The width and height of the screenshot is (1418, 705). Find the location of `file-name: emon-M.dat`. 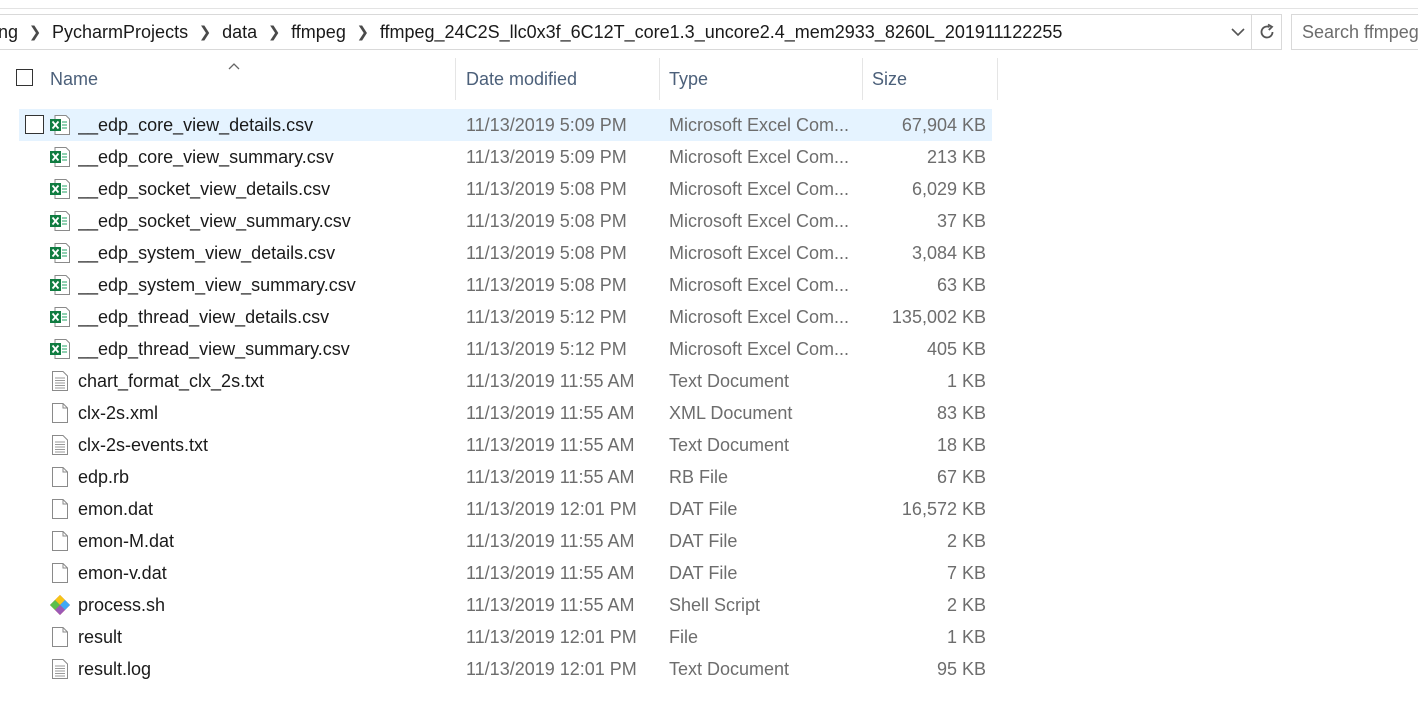

file-name: emon-M.dat is located at coordinates (126, 541).